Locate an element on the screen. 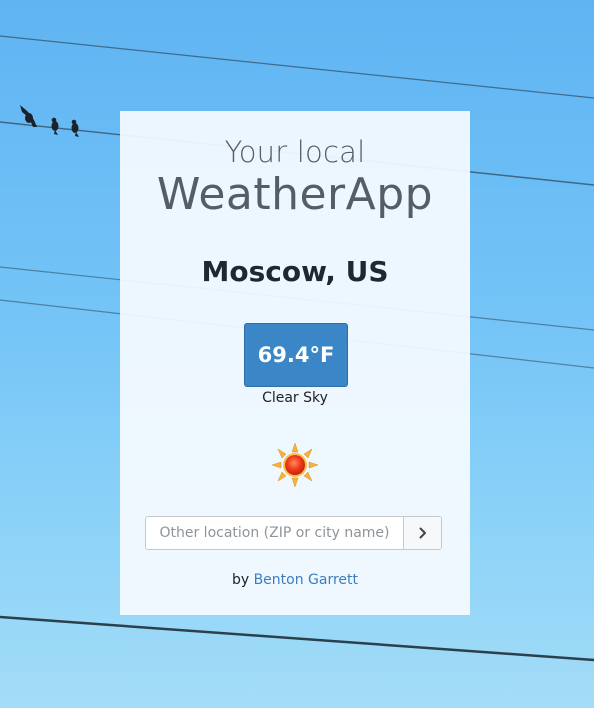 This screenshot has height=708, width=594. app-subtitle: Your local is located at coordinates (295, 152).